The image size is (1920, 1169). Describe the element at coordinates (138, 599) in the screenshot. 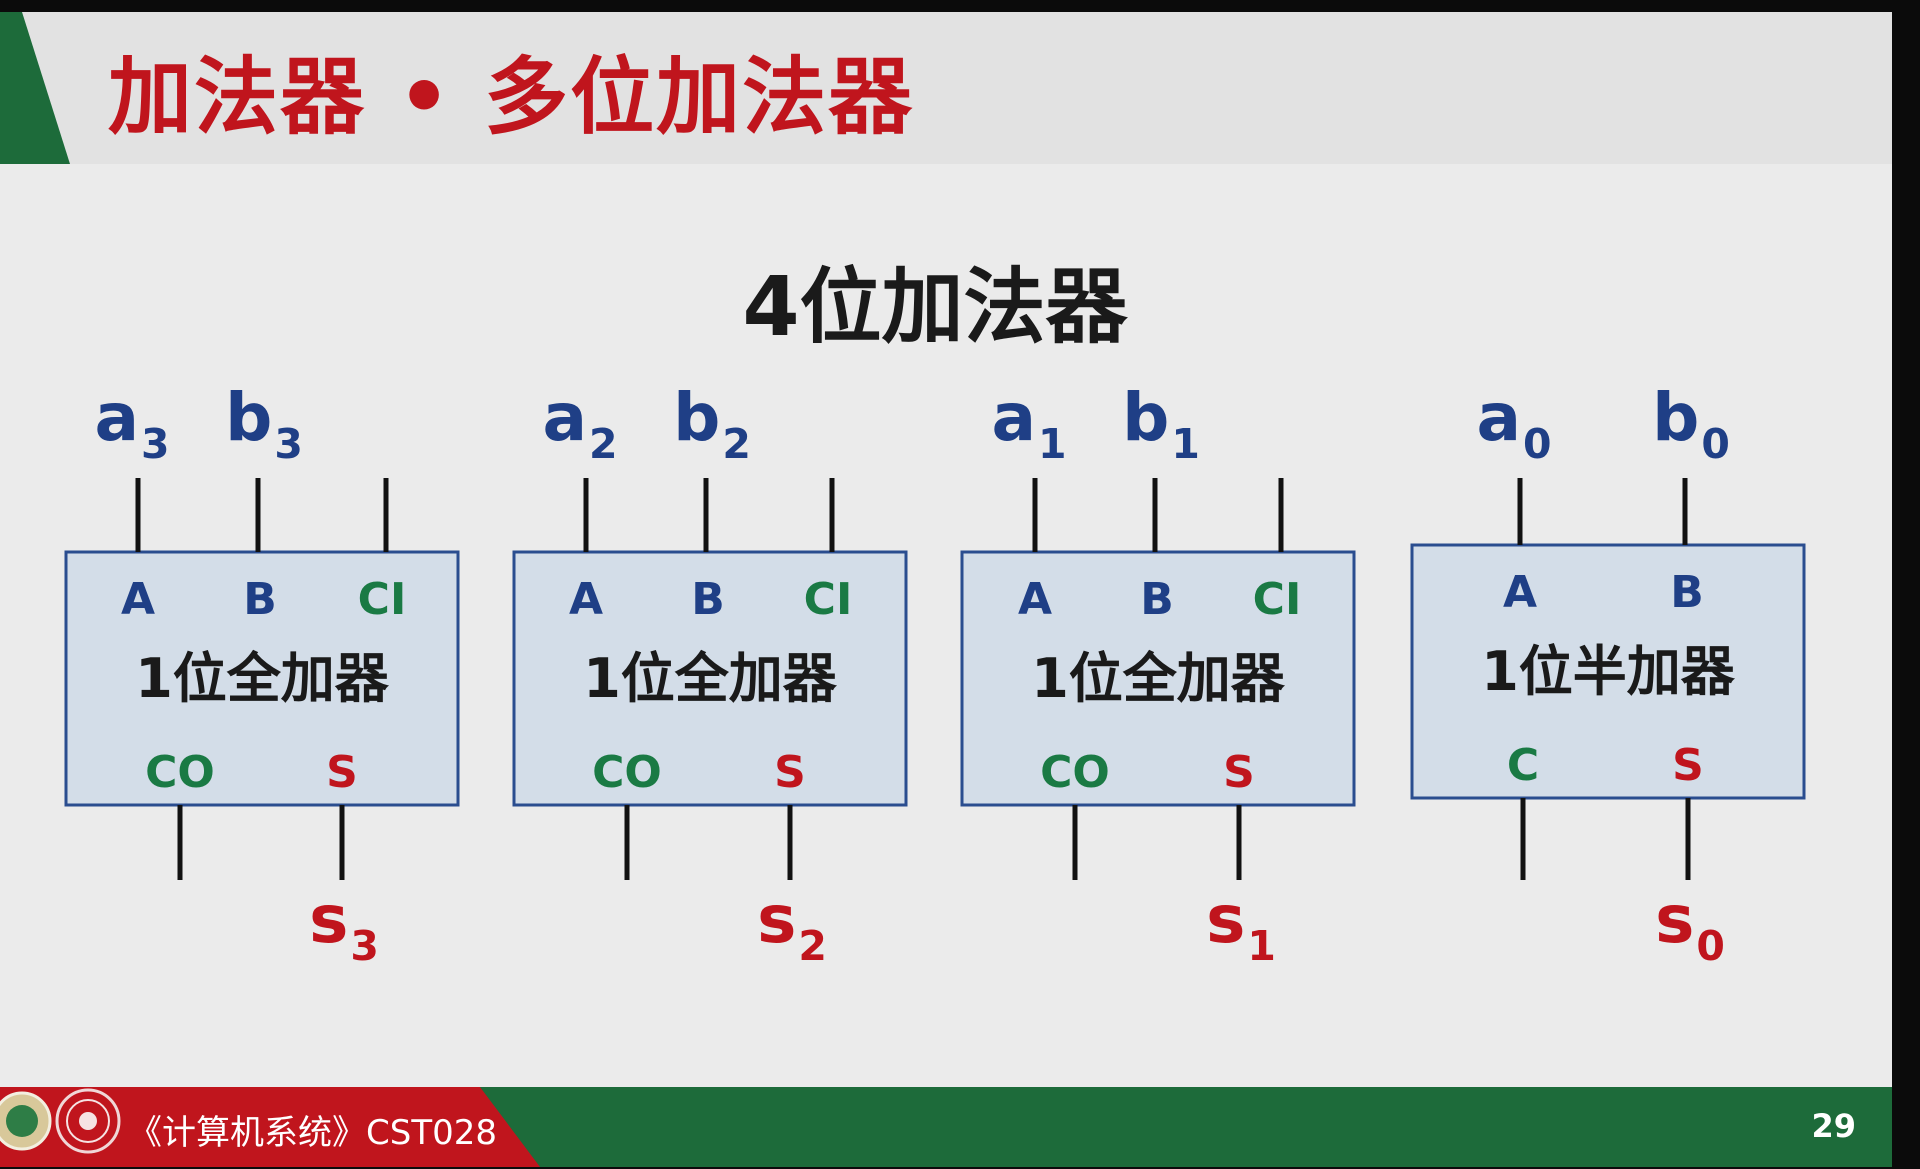

I see `port-a-label-1: A` at that location.